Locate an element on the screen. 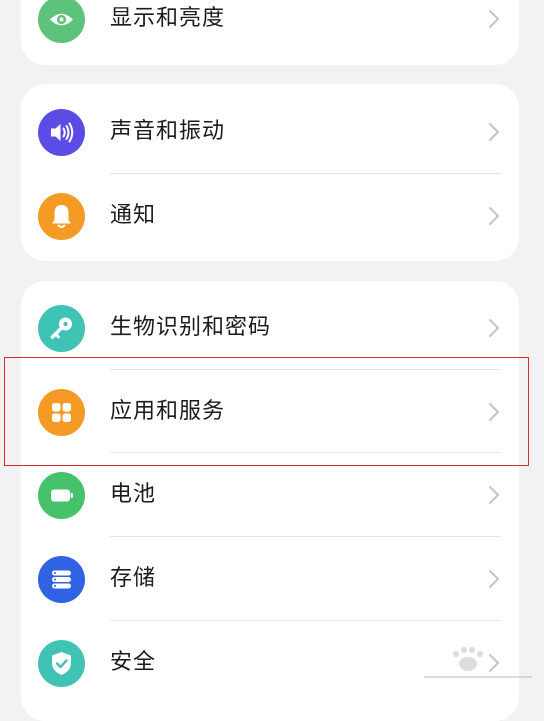 This screenshot has height=721, width=544. settings-item-security: 安全 is located at coordinates (270, 663).